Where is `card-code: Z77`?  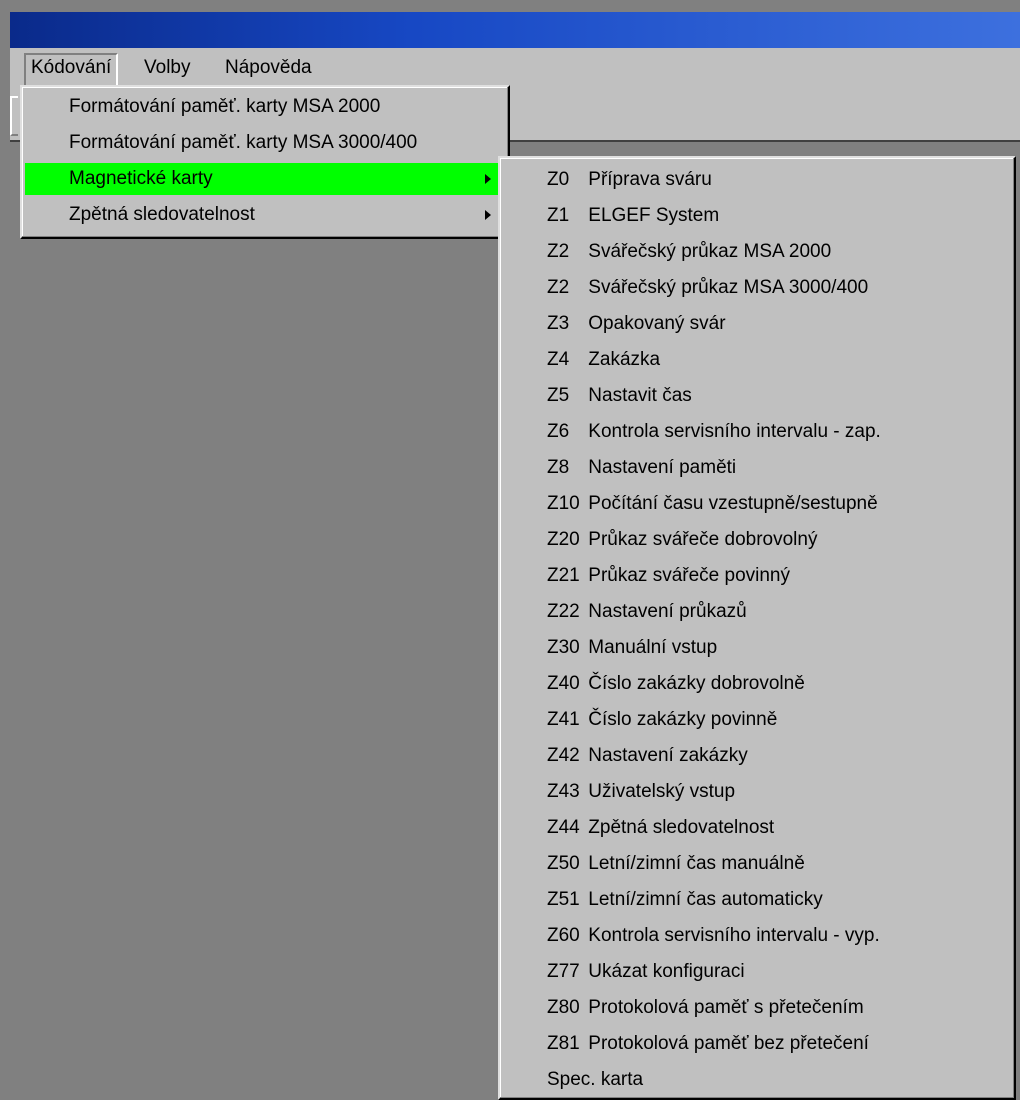
card-code: Z77 is located at coordinates (563, 971).